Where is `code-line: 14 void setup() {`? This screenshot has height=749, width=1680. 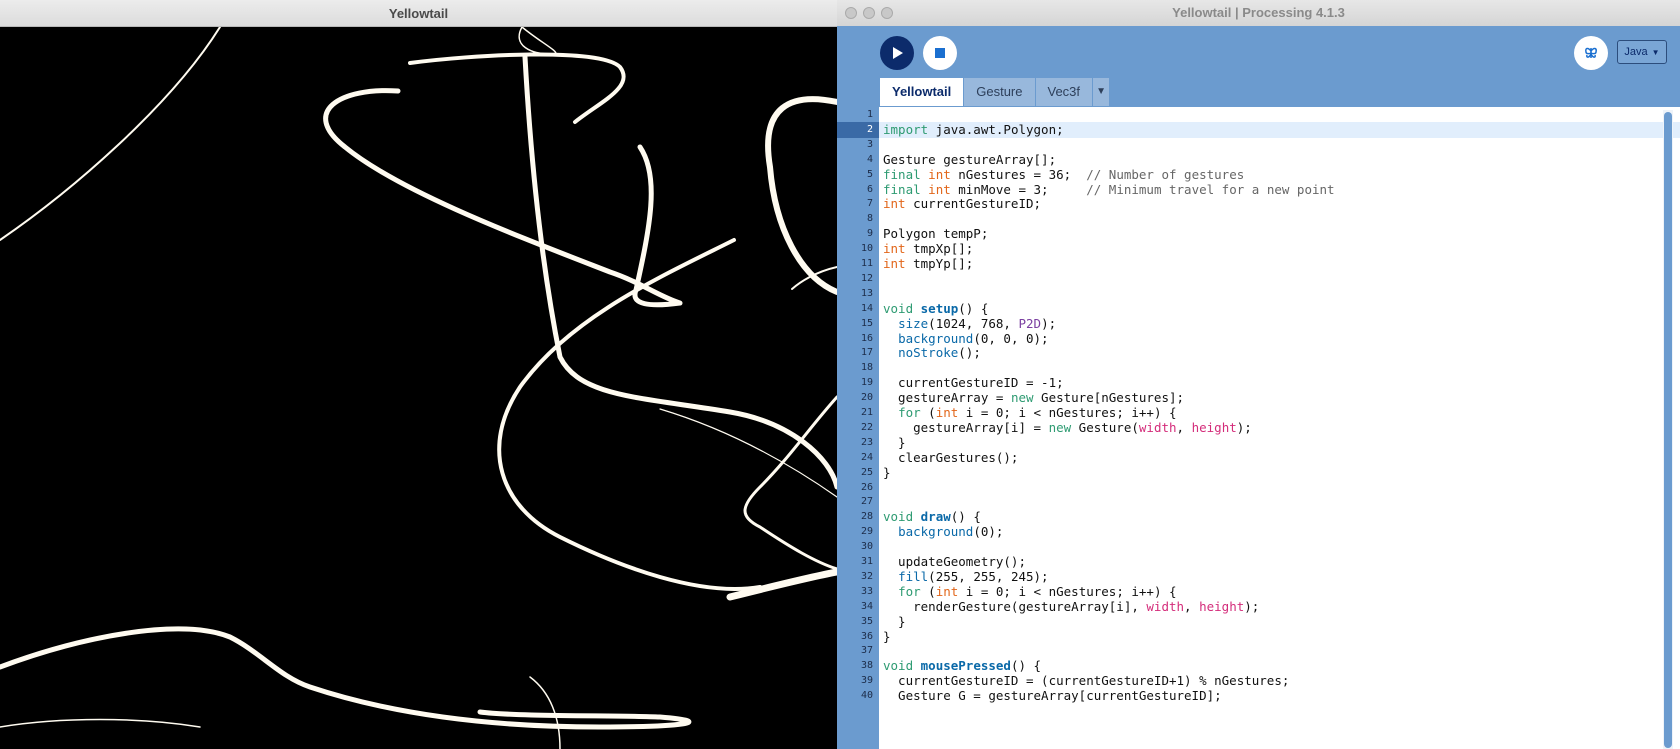
code-line: 14 void setup() { is located at coordinates (1270, 309).